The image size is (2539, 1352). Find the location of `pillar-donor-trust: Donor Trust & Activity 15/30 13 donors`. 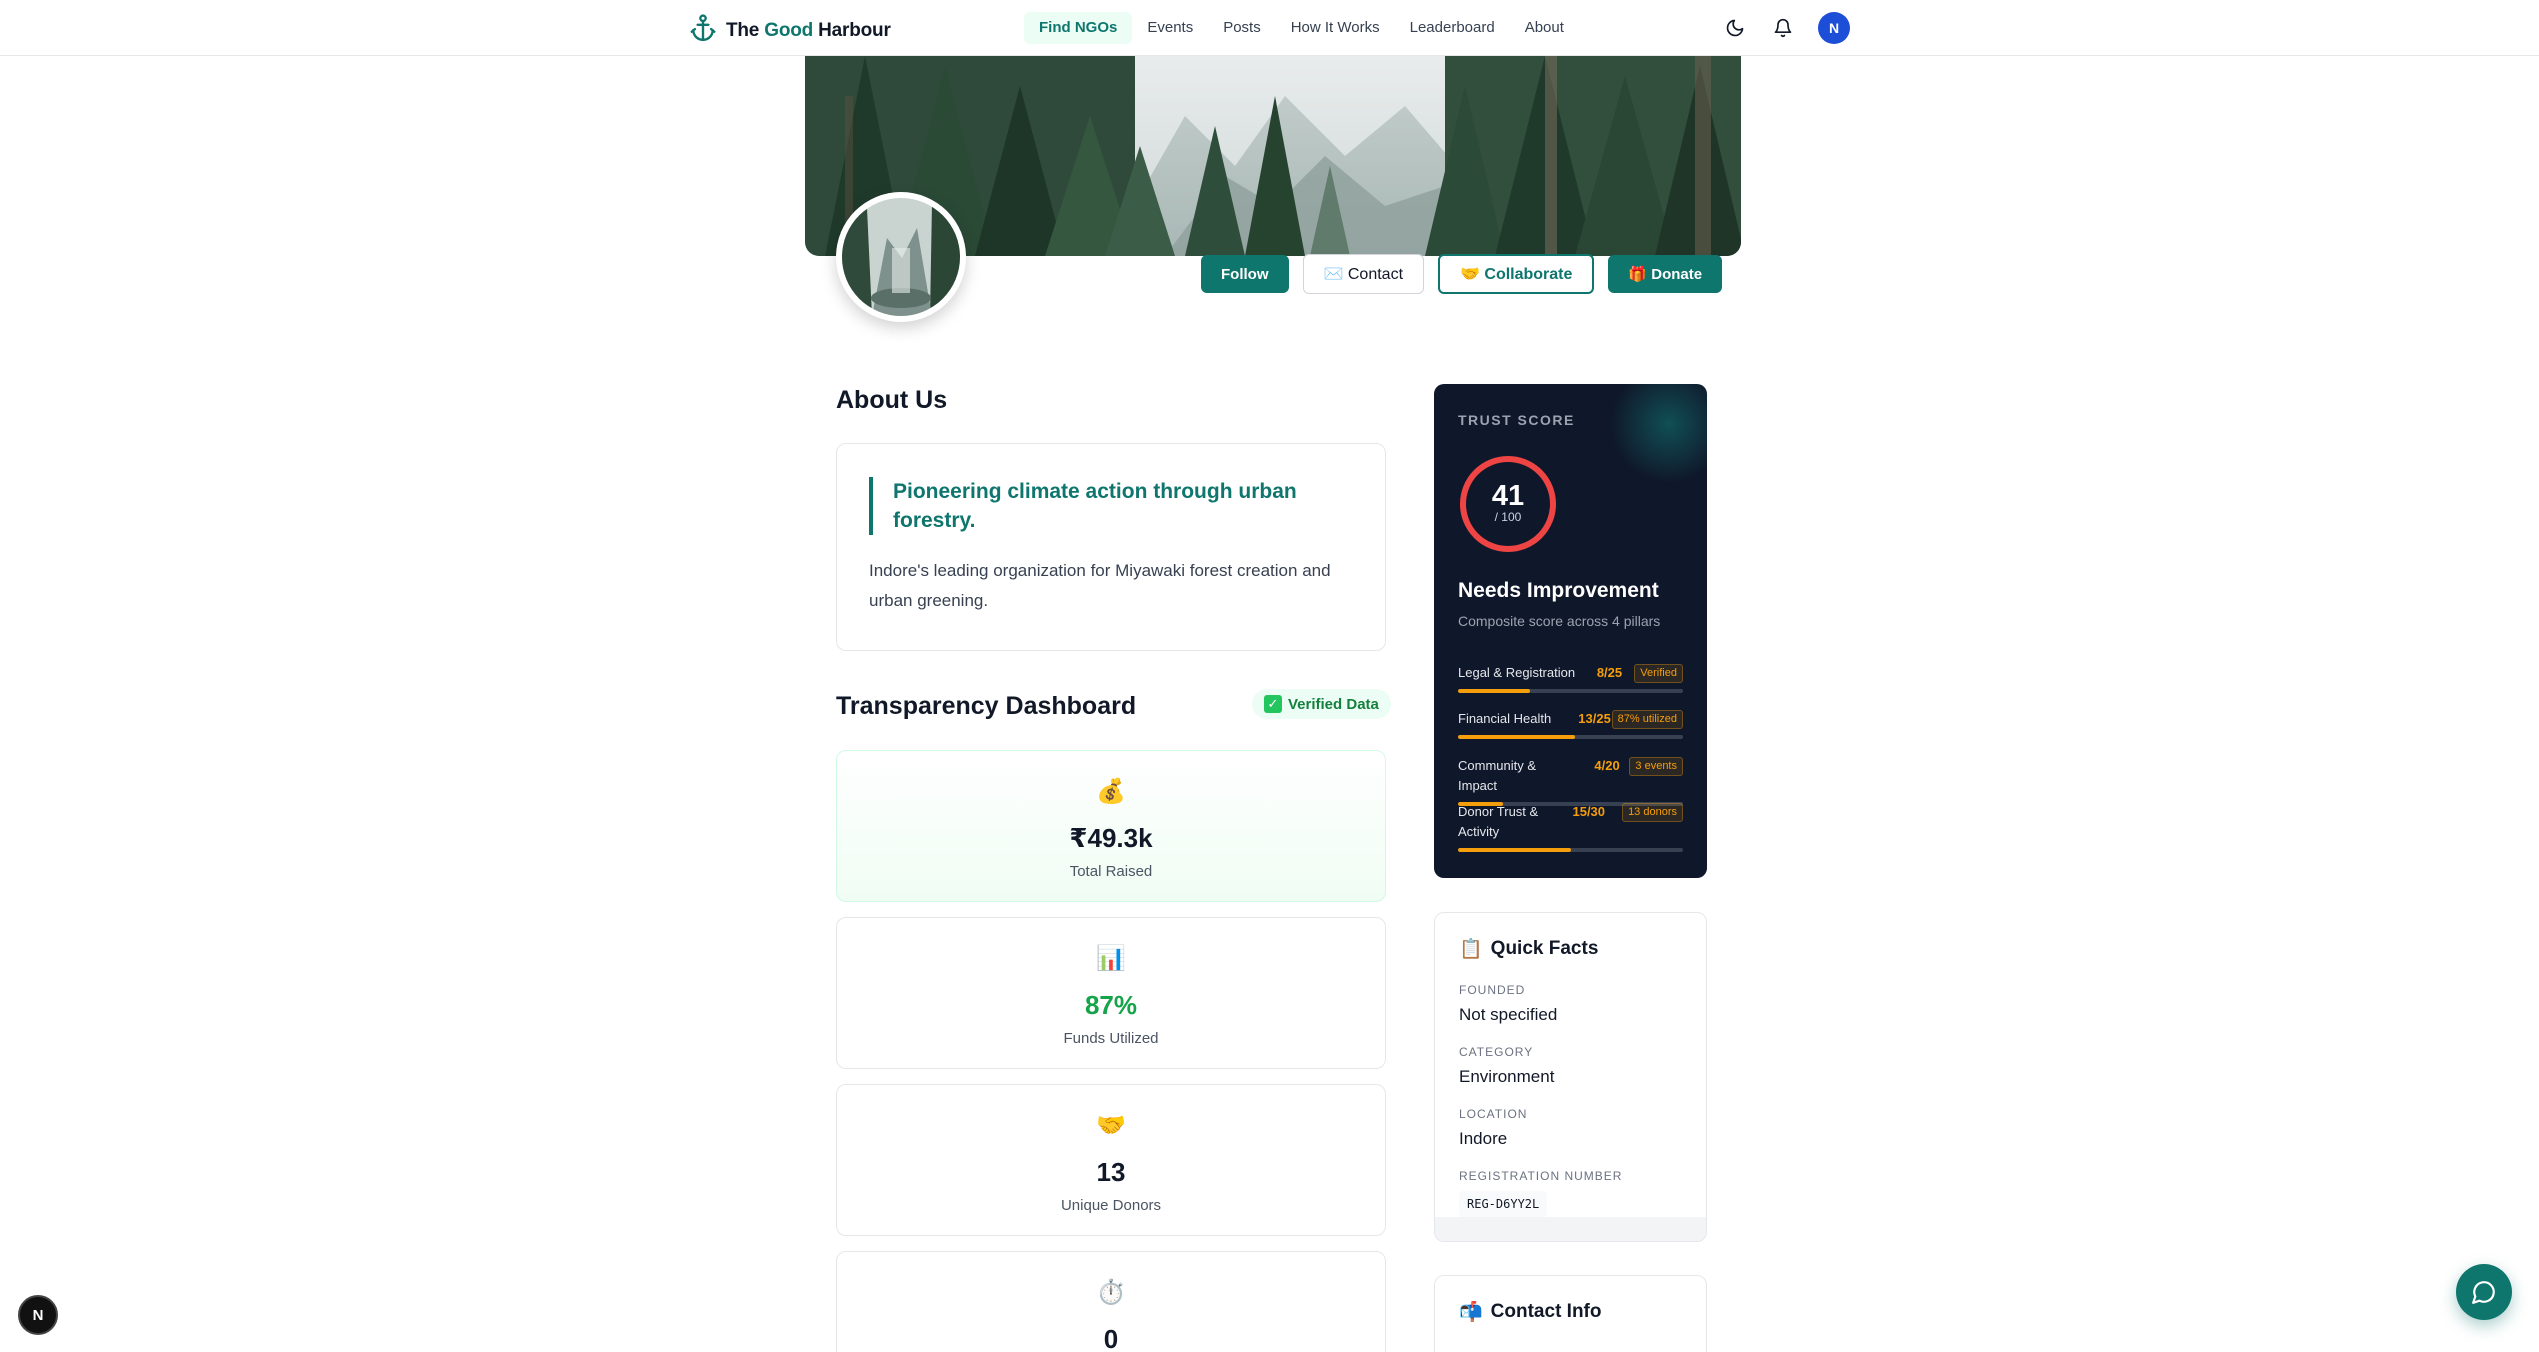

pillar-donor-trust: Donor Trust & Activity 15/30 13 donors is located at coordinates (1570, 827).